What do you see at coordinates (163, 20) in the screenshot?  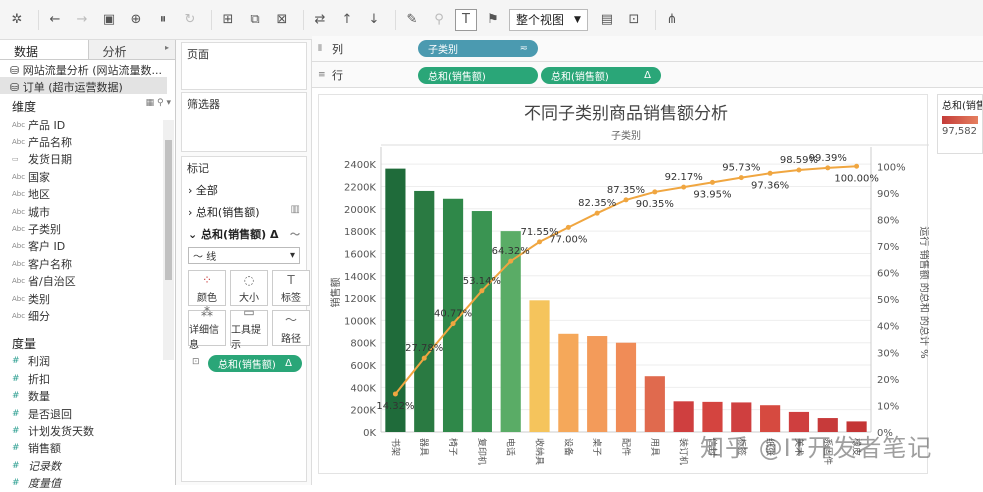 I see `pause-updates-icon: ⏸` at bounding box center [163, 20].